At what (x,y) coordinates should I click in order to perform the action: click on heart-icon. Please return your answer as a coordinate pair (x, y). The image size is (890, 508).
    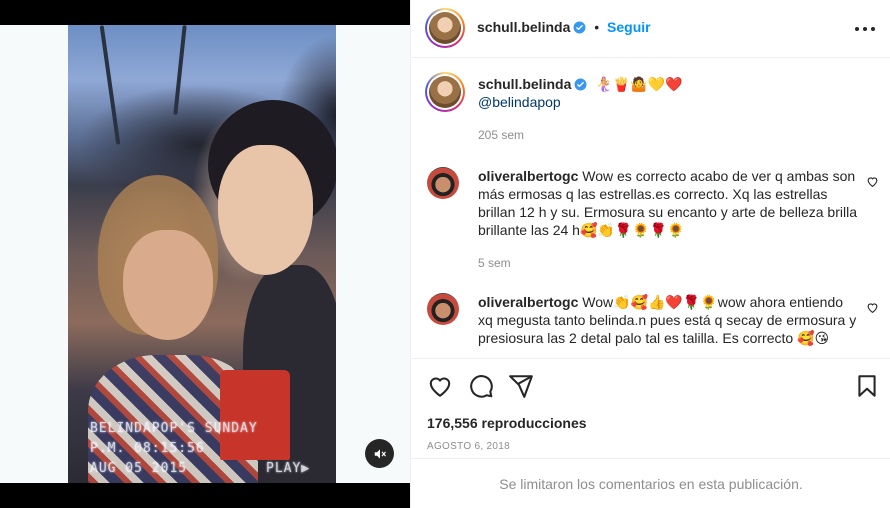
    Looking at the image, I should click on (440, 386).